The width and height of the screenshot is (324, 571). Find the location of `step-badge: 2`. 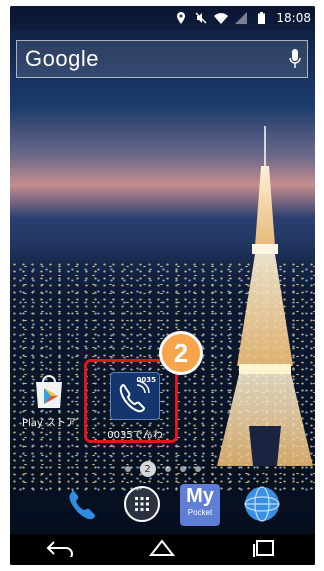

step-badge: 2 is located at coordinates (181, 353).